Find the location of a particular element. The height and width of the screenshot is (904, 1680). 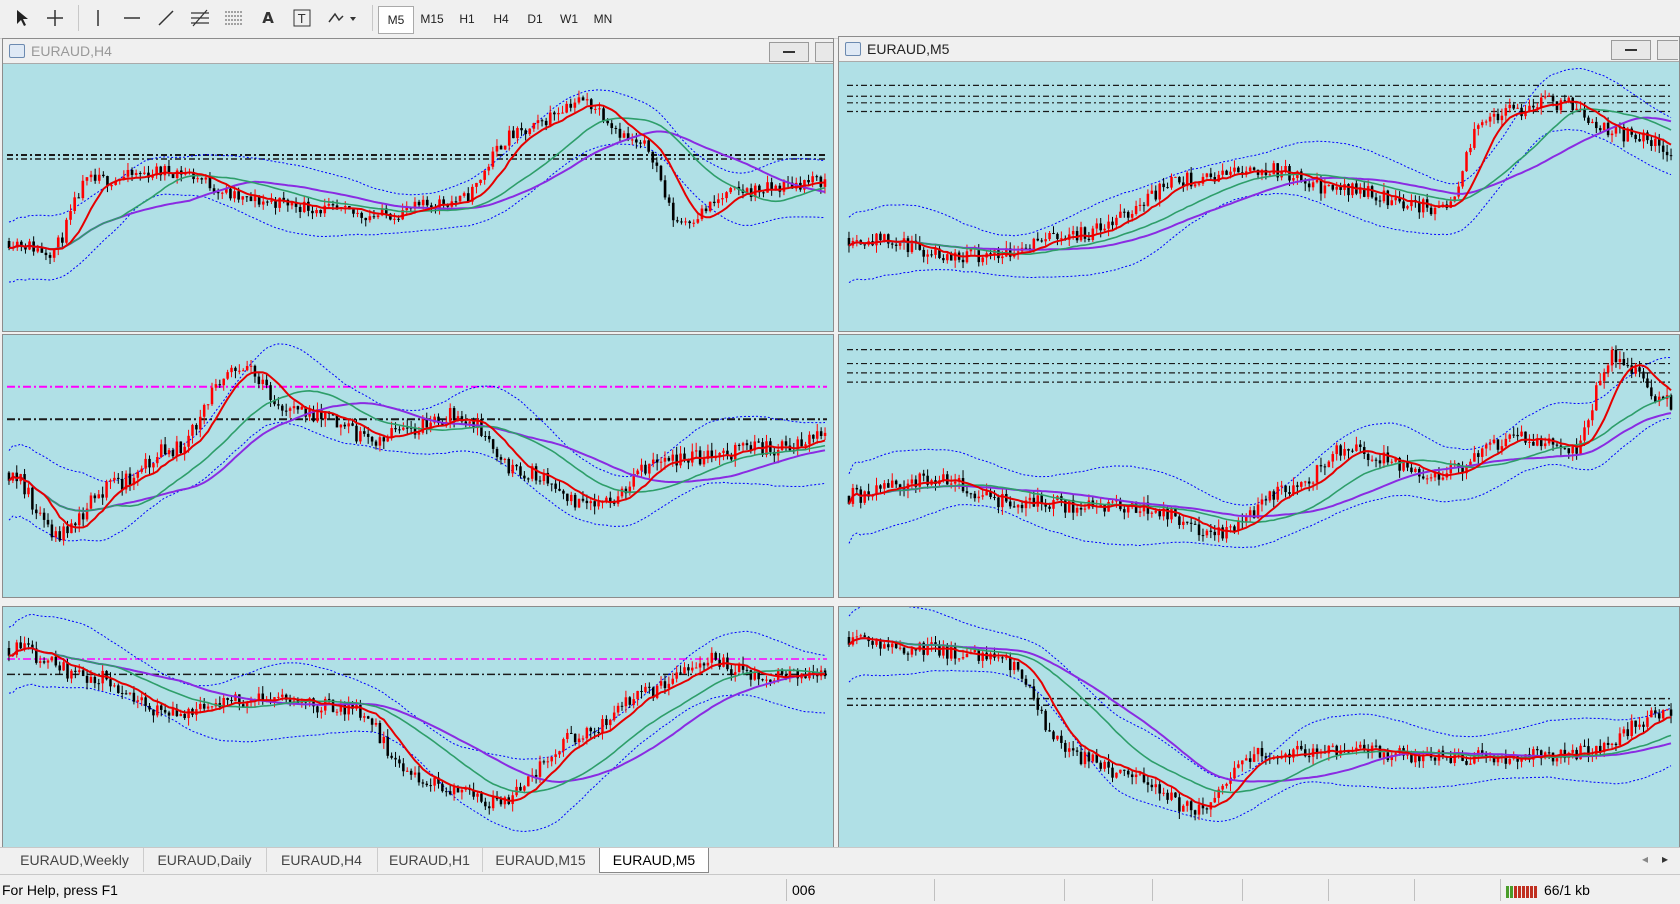

connection-bars-icon is located at coordinates (1521, 891).